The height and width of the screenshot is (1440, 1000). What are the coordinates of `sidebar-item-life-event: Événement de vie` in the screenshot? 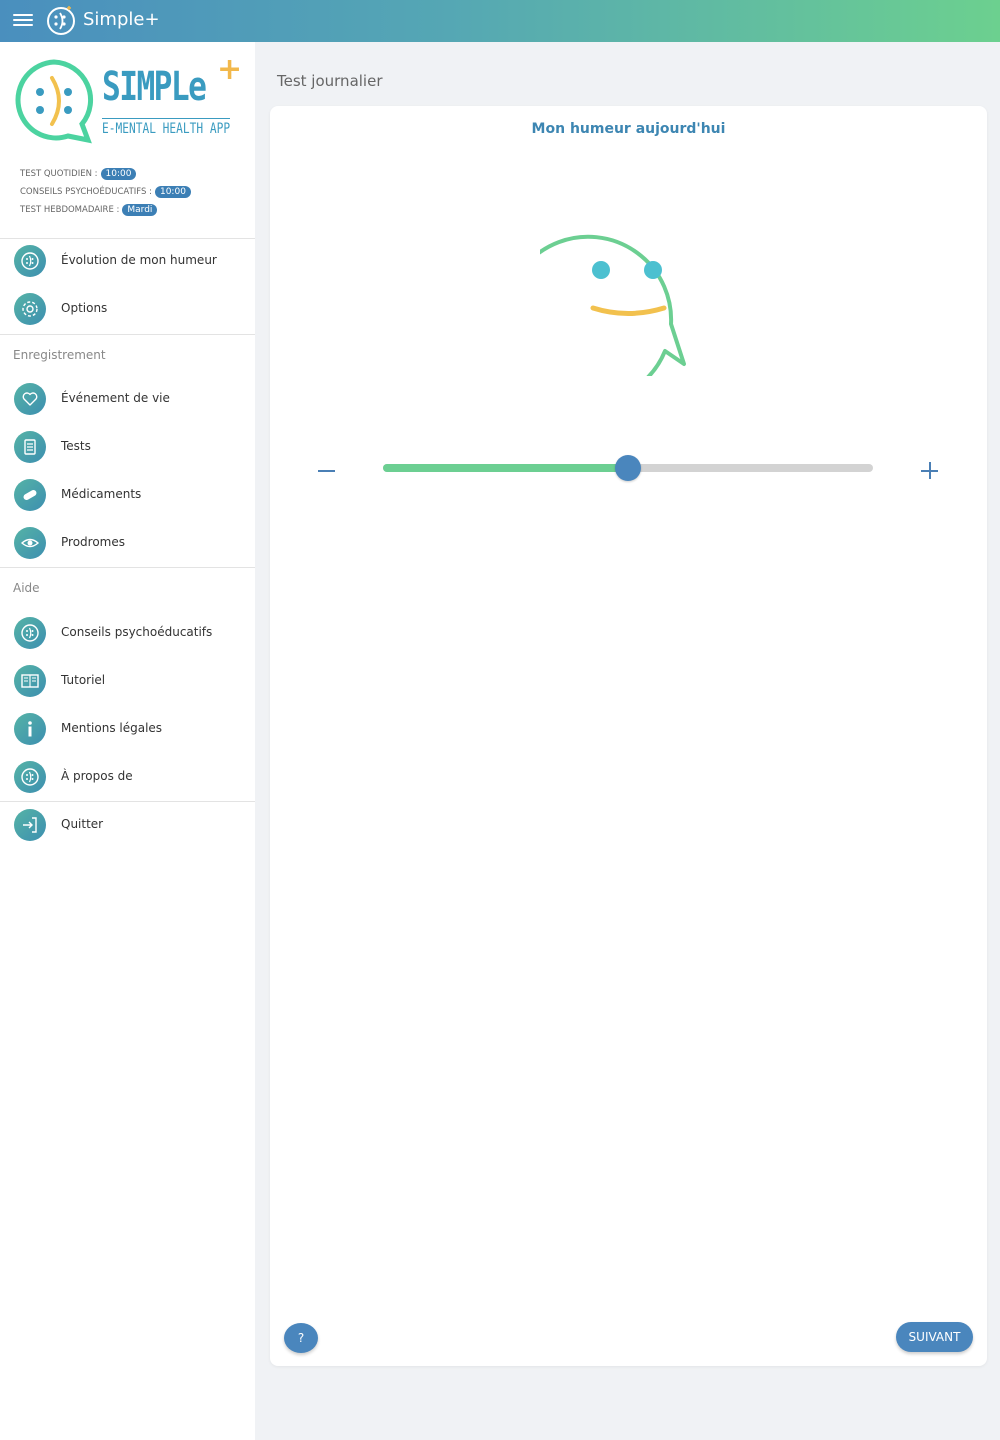 It's located at (127, 399).